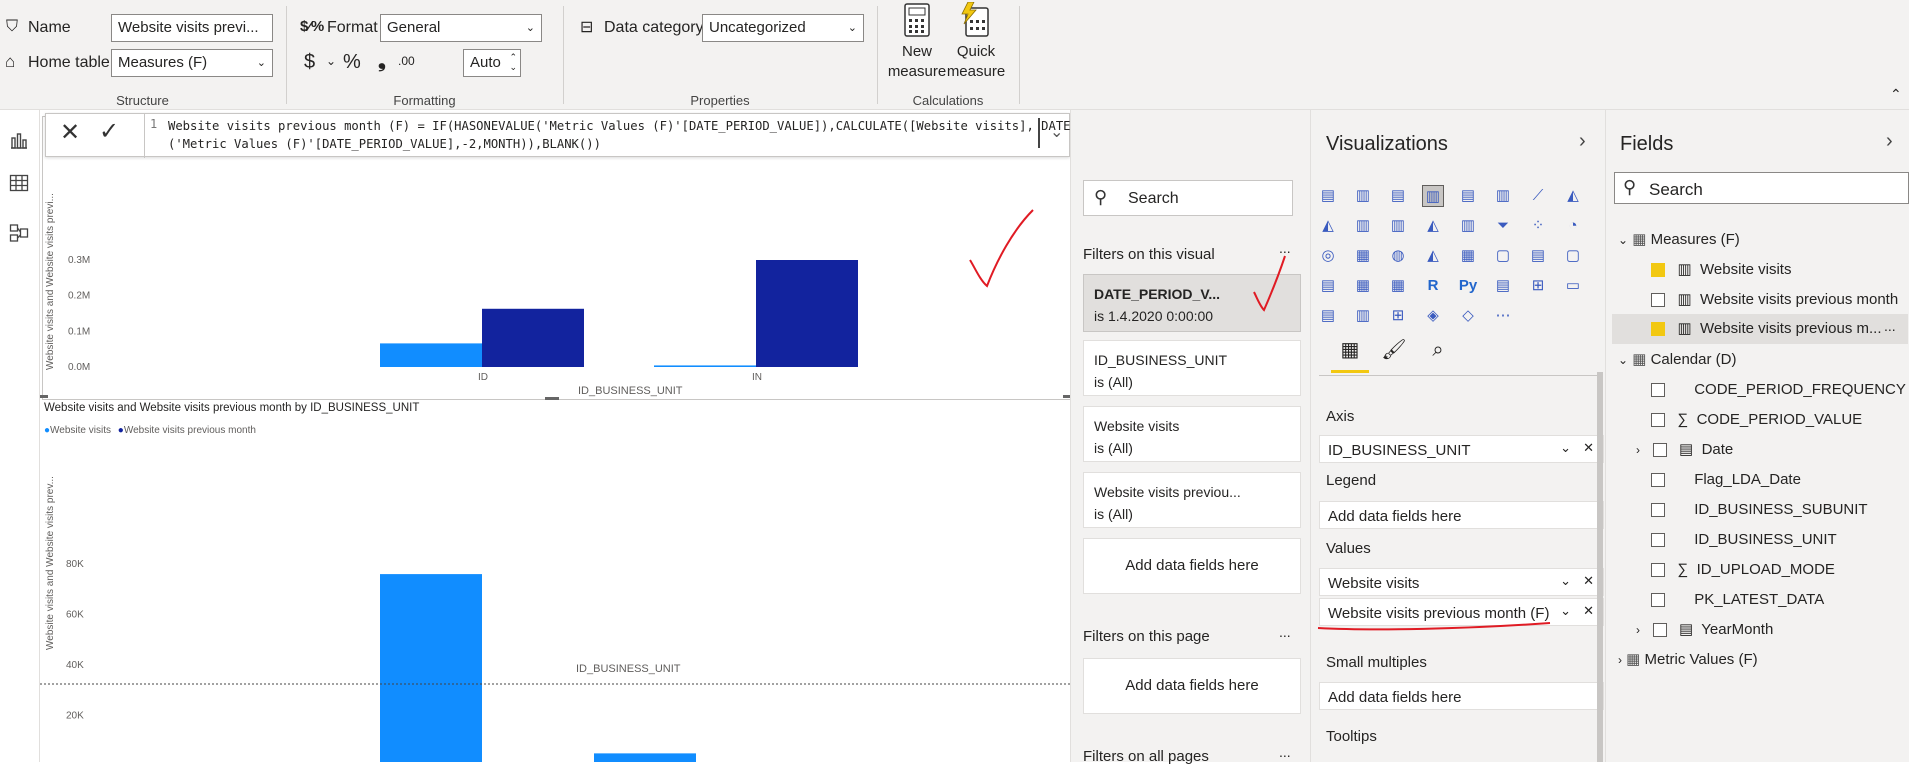  I want to click on r-visual-icon: R, so click(1433, 286).